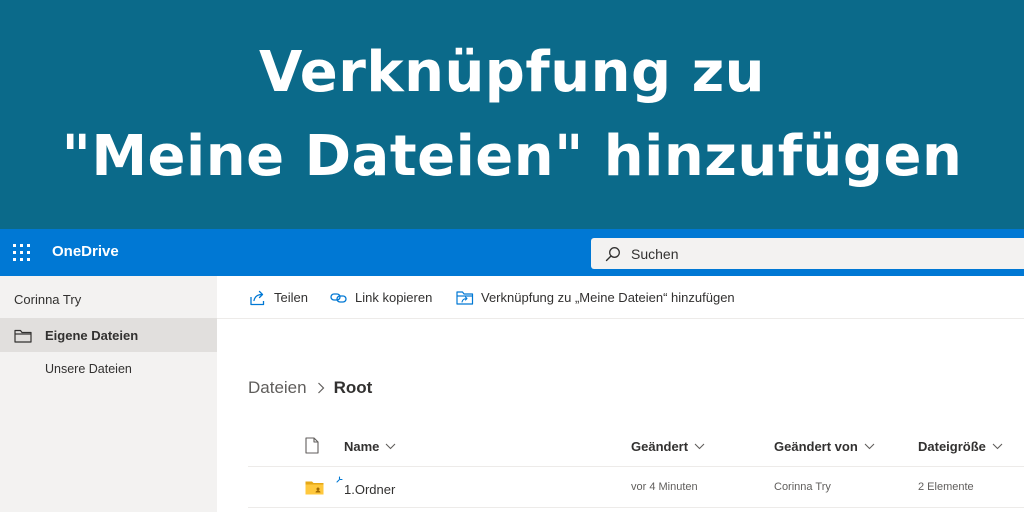  What do you see at coordinates (88, 369) in the screenshot?
I see `nav-item-label: Unsere Dateien` at bounding box center [88, 369].